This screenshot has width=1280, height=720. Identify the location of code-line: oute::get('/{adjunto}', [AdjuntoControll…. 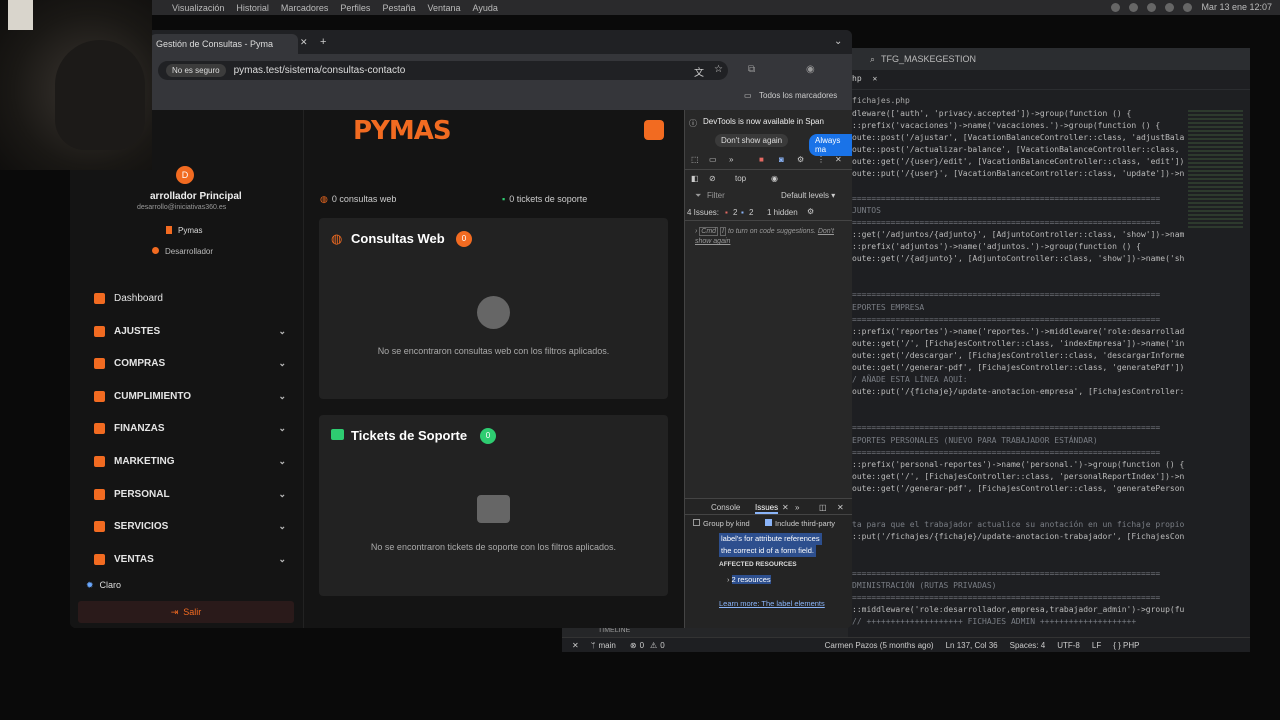
(1016, 259).